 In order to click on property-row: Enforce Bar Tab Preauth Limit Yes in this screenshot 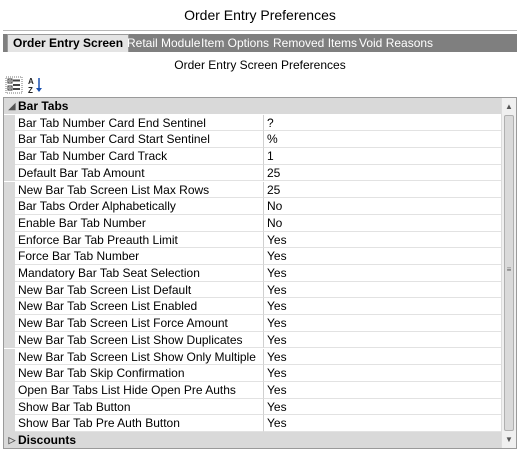, I will do `click(252, 240)`.